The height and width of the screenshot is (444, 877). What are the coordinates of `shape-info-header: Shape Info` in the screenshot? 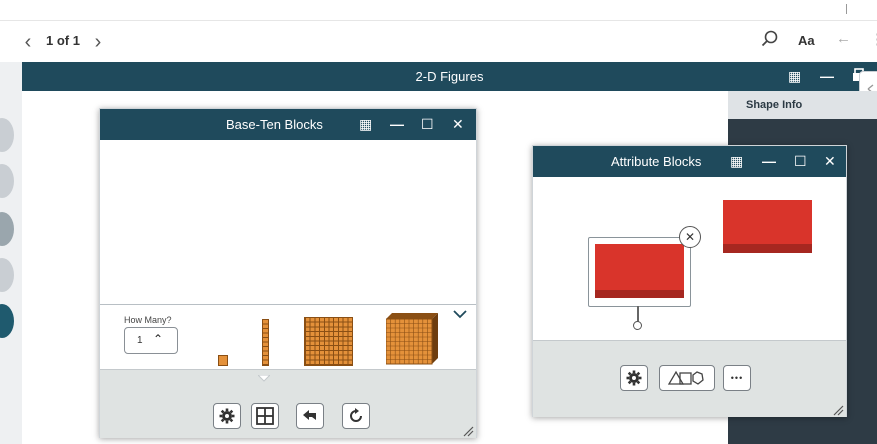 It's located at (802, 105).